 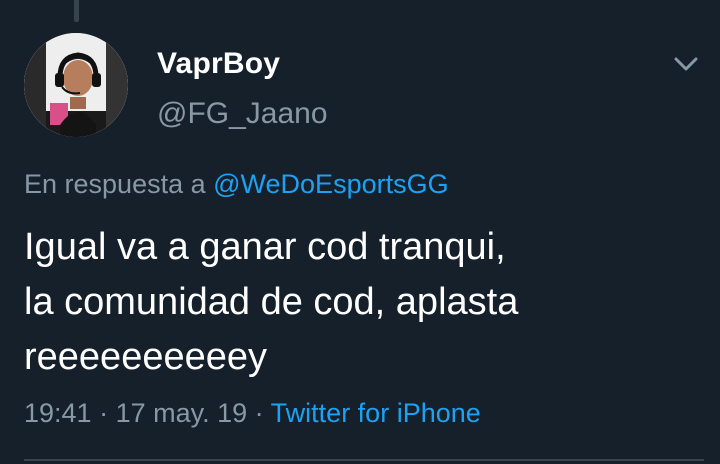 I want to click on chevron-down-icon, so click(x=686, y=64).